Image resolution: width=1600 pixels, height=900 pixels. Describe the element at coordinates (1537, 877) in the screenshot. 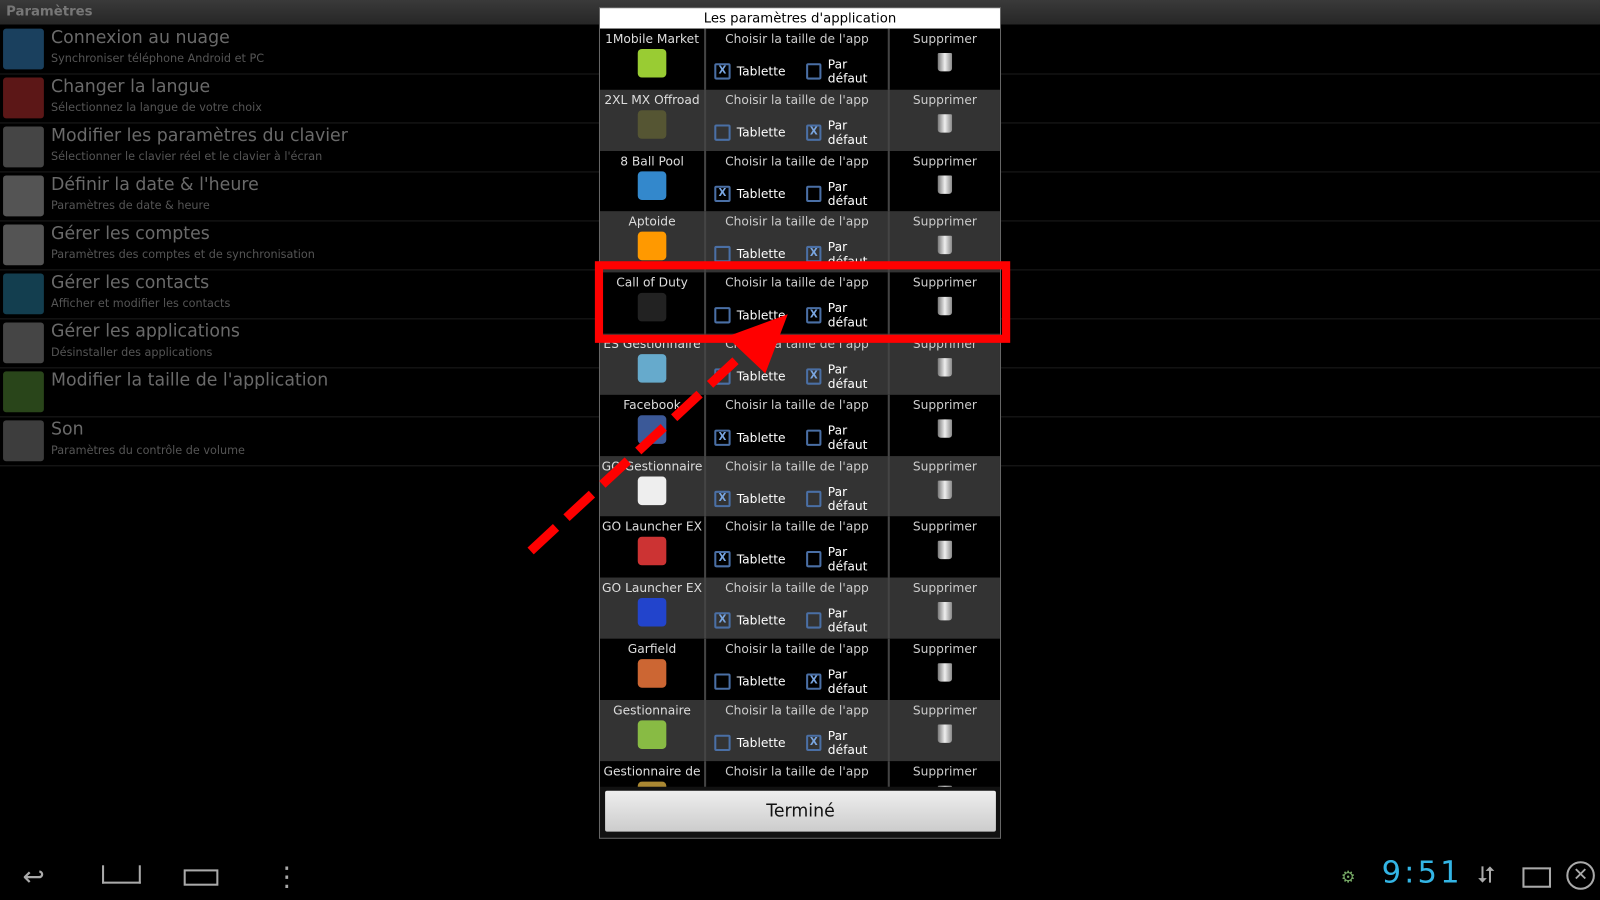

I see `resize-window-icon` at that location.